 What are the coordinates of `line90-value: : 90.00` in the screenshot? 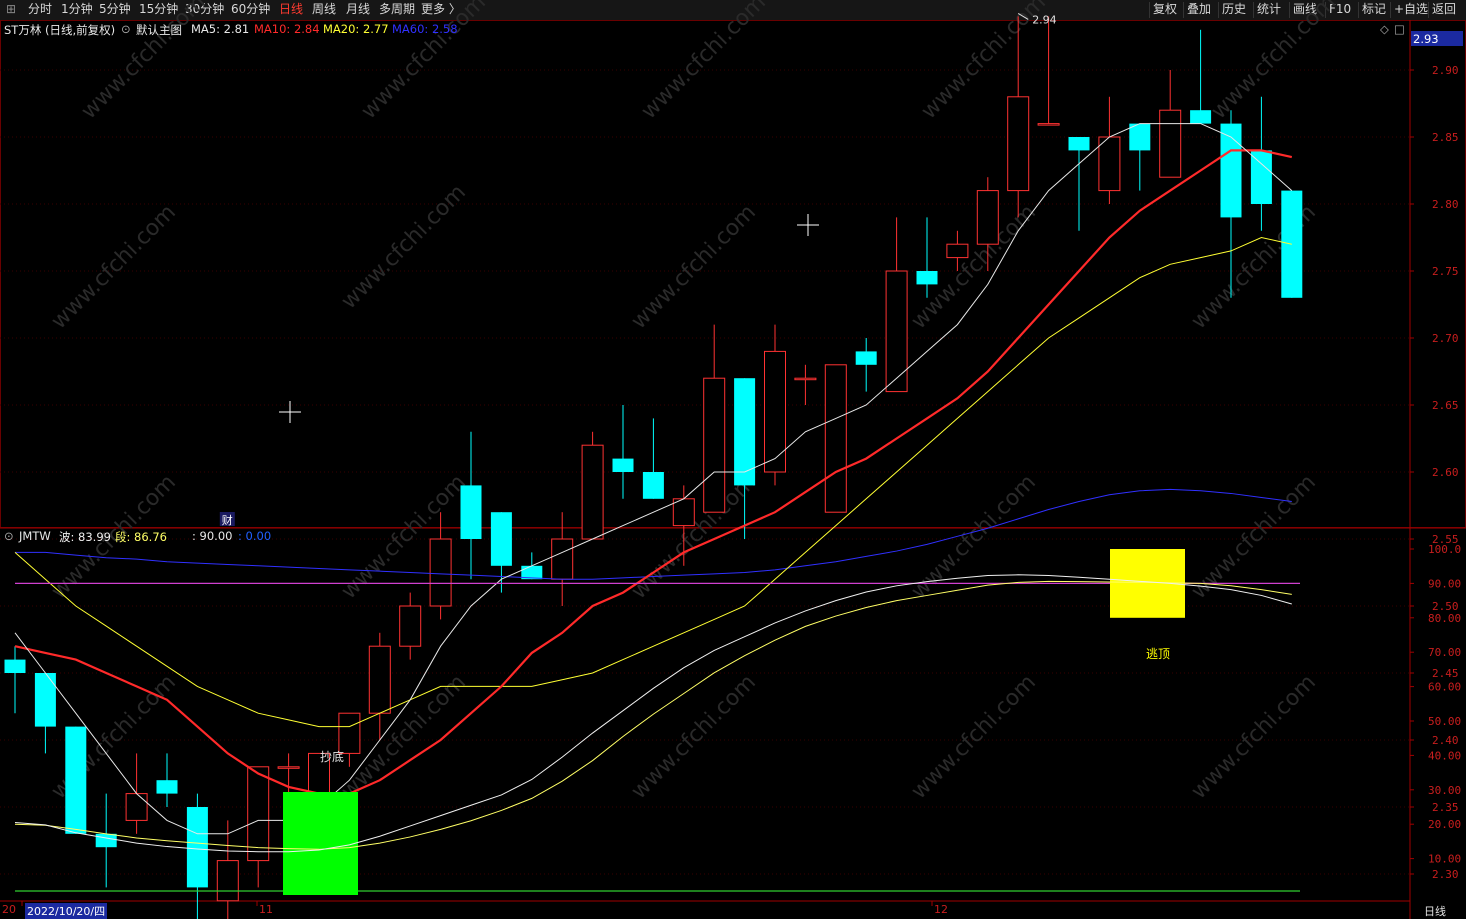 It's located at (212, 536).